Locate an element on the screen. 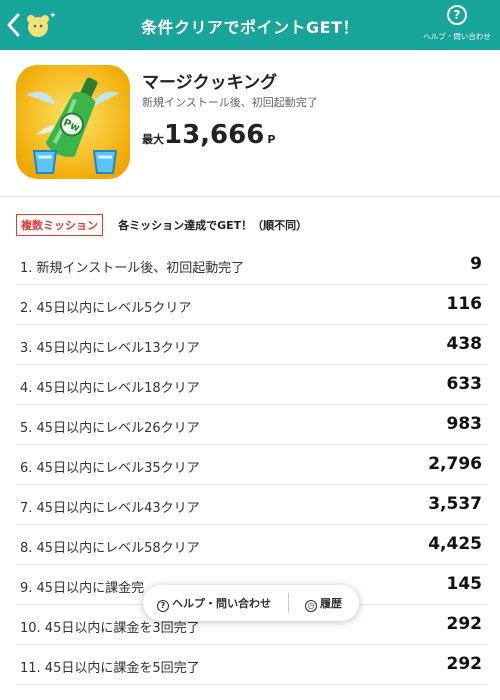 The height and width of the screenshot is (700, 500). history-clock-icon: ◷ is located at coordinates (311, 606).